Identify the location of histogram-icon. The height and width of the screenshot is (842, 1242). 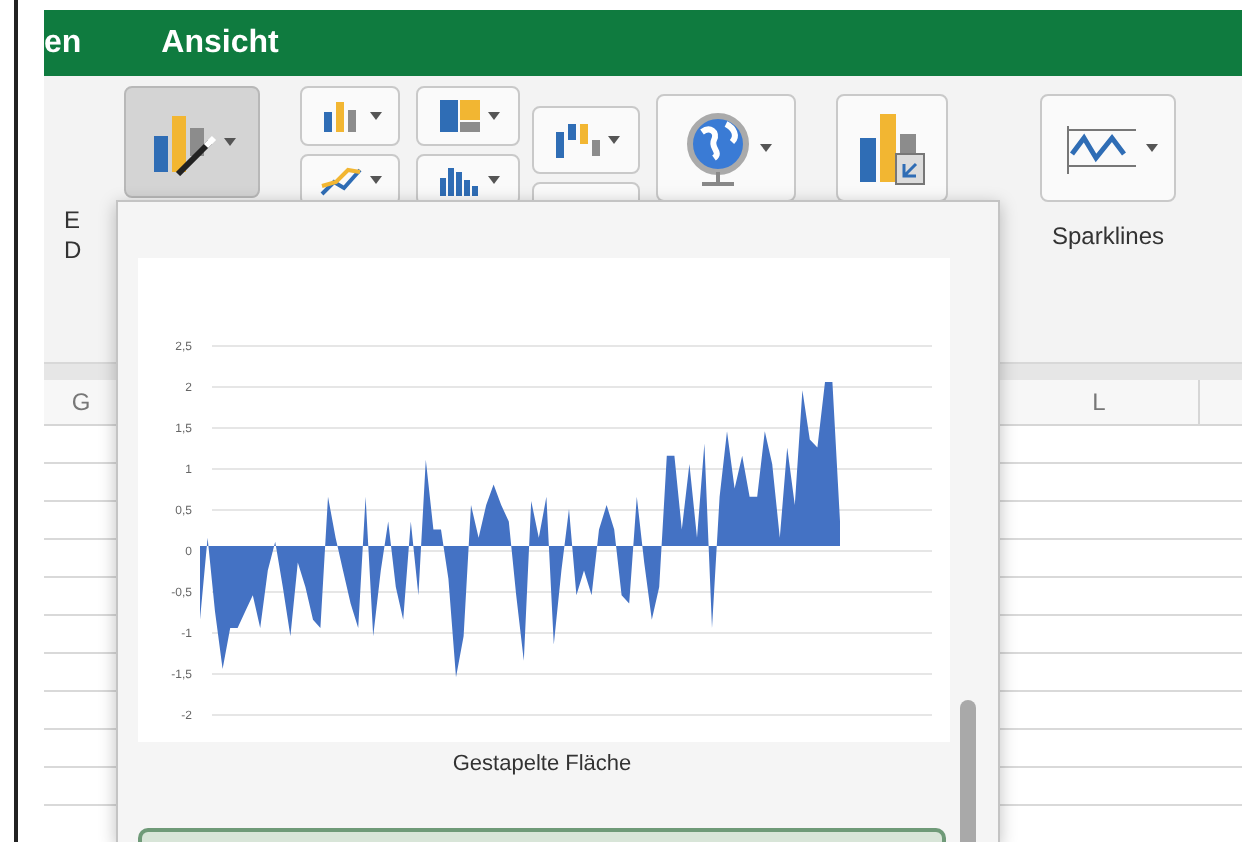
(459, 180).